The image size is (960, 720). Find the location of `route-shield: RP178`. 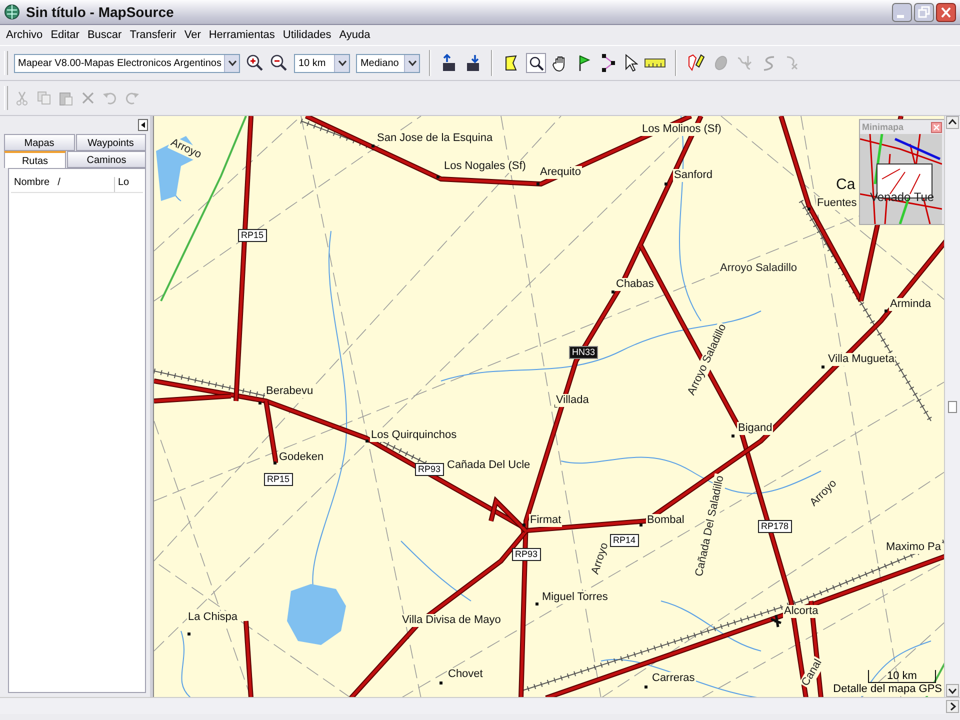

route-shield: RP178 is located at coordinates (775, 526).